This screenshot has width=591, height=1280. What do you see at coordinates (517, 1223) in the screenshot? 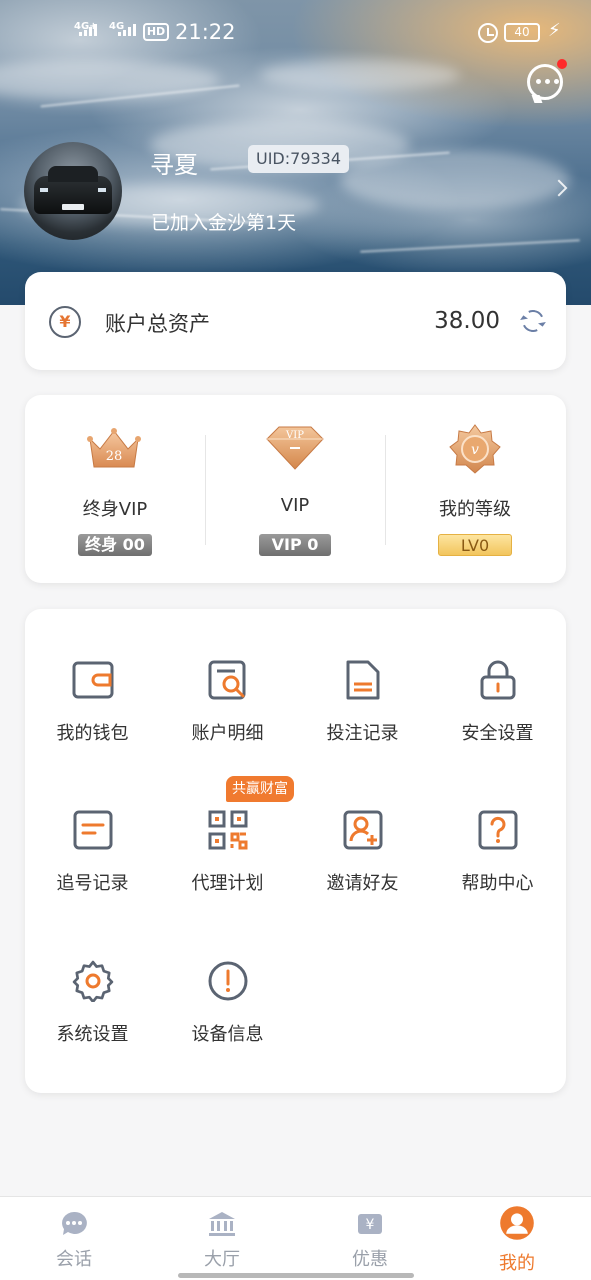
I see `user-icon` at bounding box center [517, 1223].